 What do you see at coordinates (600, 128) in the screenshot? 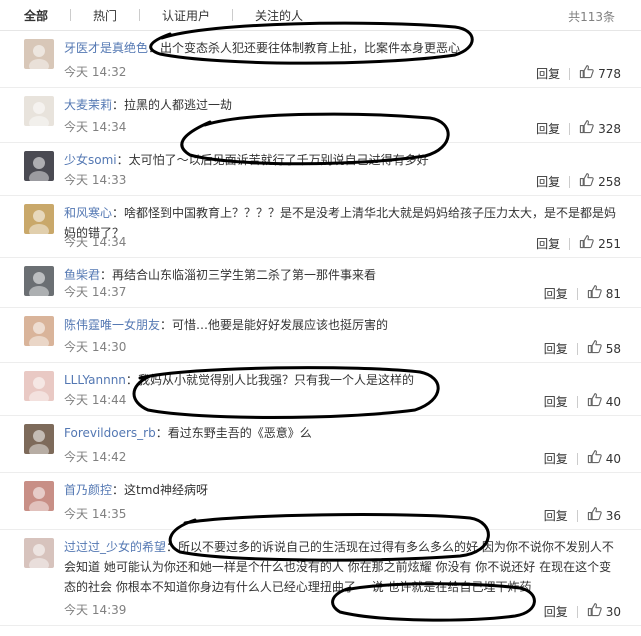
I see `like-button: 328` at bounding box center [600, 128].